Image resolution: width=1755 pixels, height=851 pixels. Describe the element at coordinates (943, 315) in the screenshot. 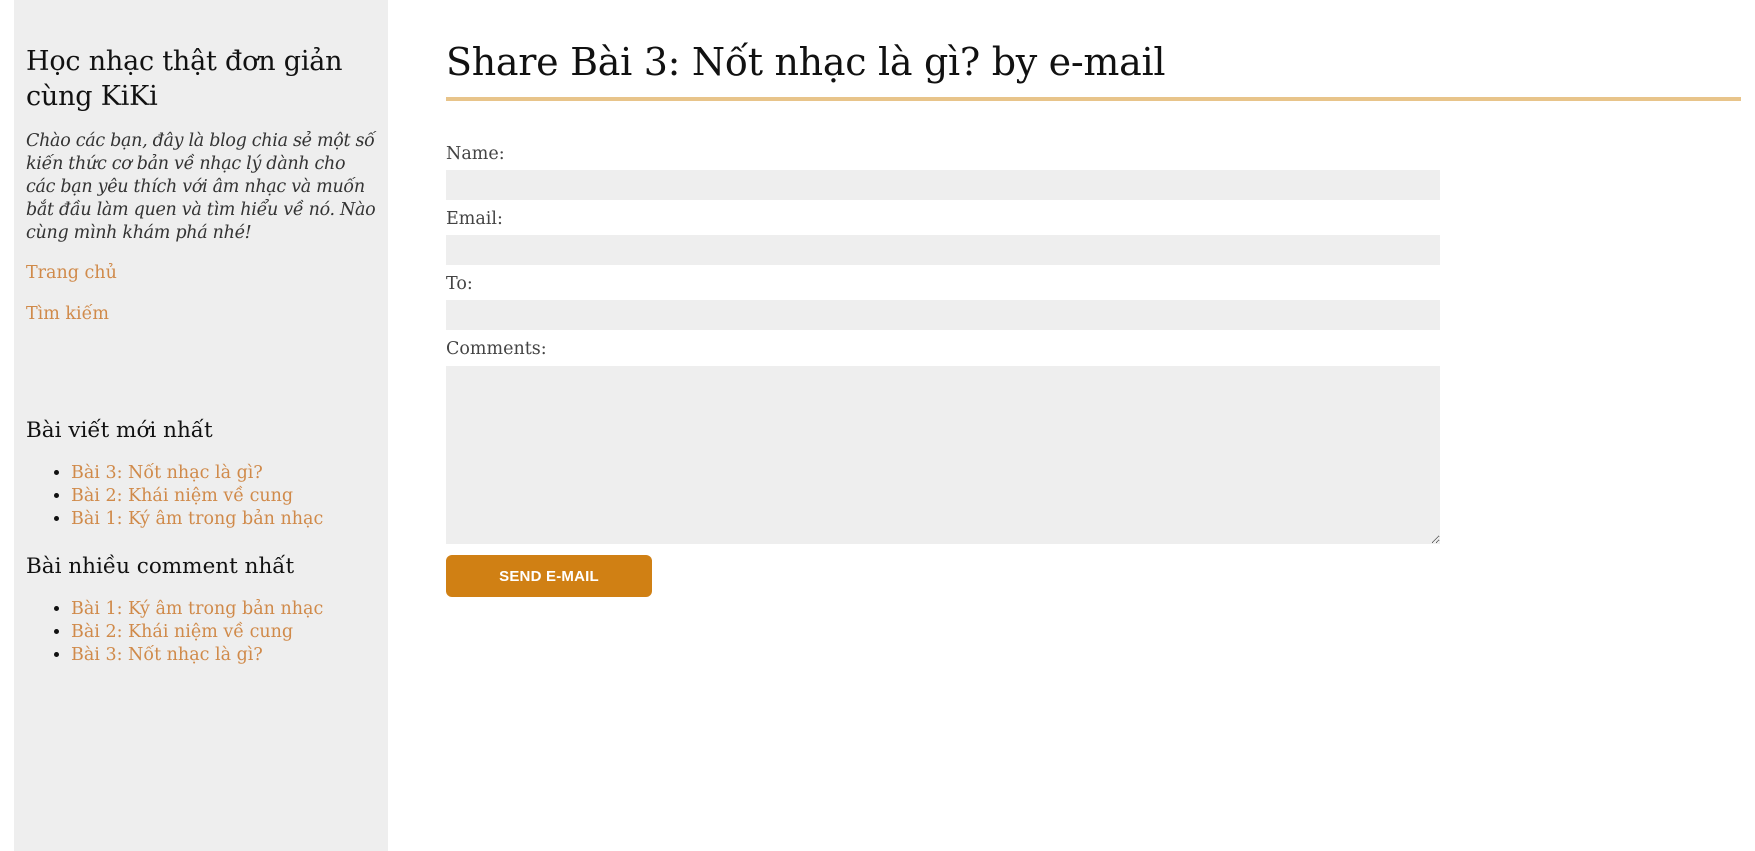

I see `to-input` at that location.